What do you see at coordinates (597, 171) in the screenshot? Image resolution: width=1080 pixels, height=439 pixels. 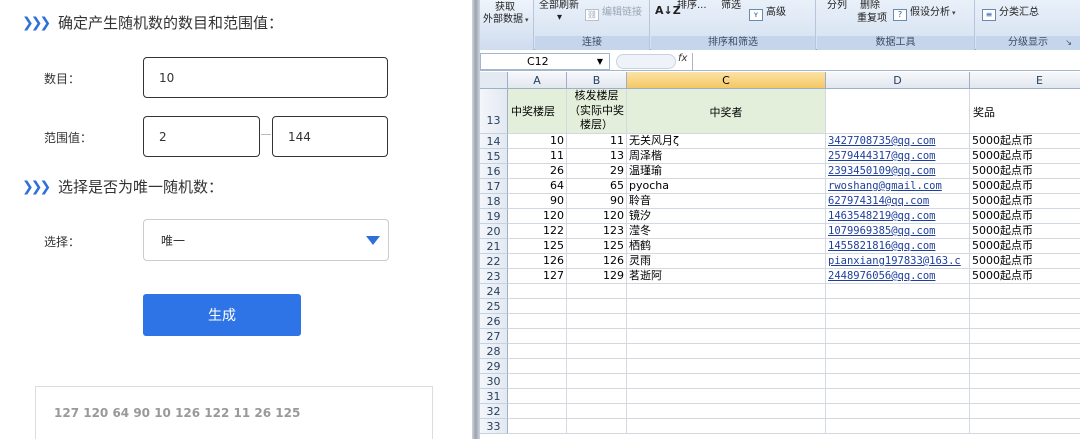 I see `table-cell: 29` at bounding box center [597, 171].